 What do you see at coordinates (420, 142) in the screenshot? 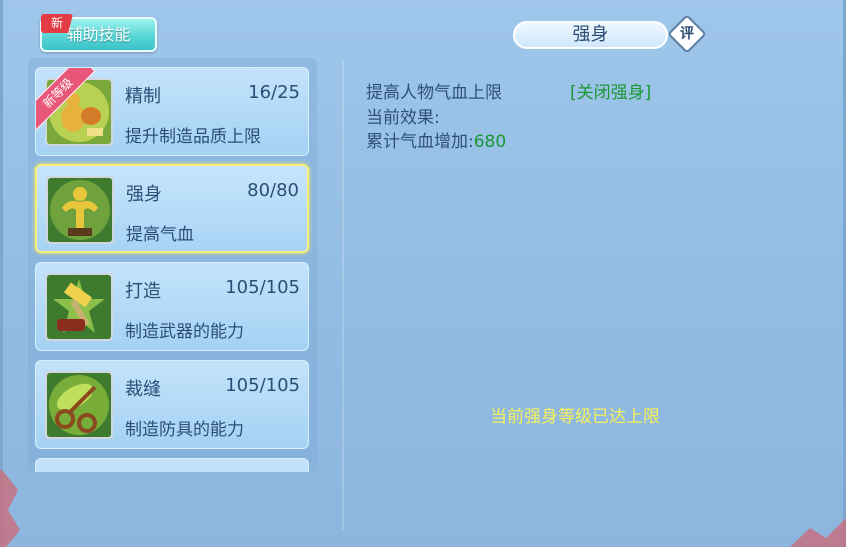
I see `accum-hp-label: 累计气血增加:` at bounding box center [420, 142].